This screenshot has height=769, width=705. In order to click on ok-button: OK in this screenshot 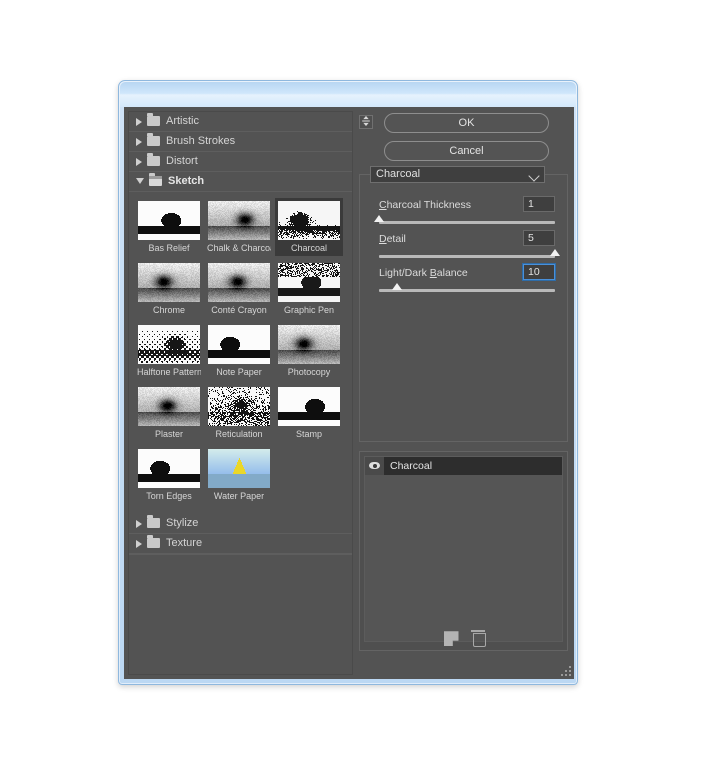, I will do `click(466, 123)`.